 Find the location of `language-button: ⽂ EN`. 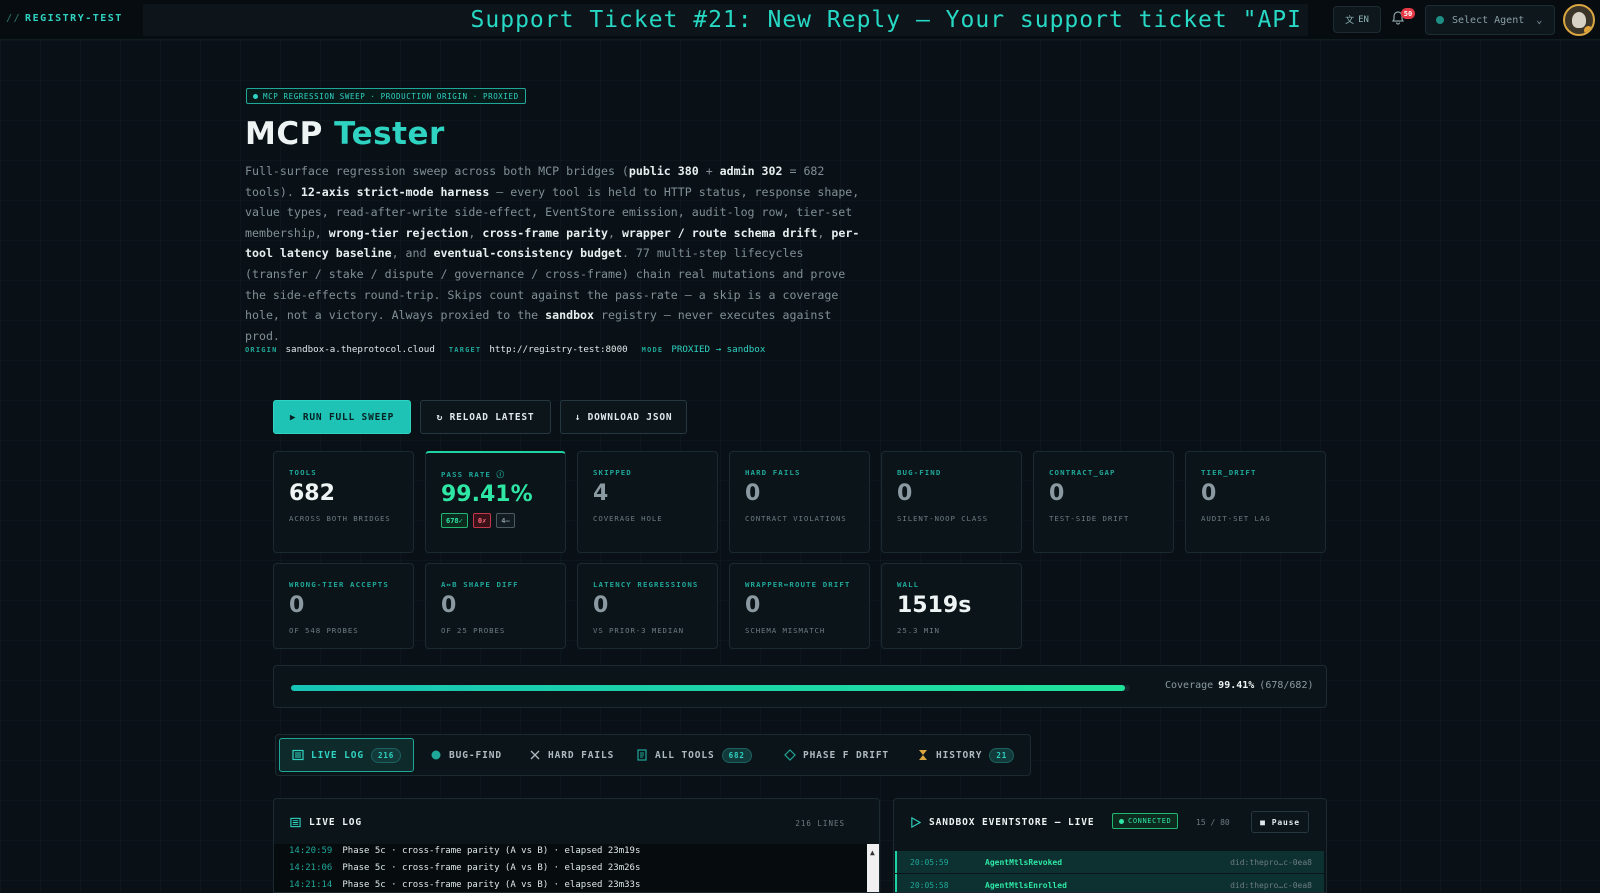

language-button: ⽂ EN is located at coordinates (1357, 19).